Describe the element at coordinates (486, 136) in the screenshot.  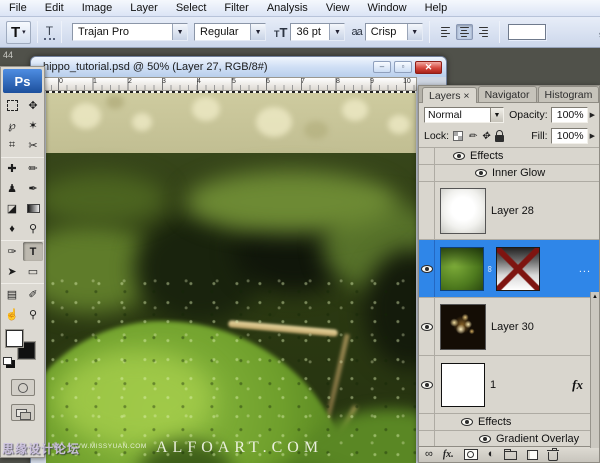
I see `lock-position-icon: ✥` at that location.